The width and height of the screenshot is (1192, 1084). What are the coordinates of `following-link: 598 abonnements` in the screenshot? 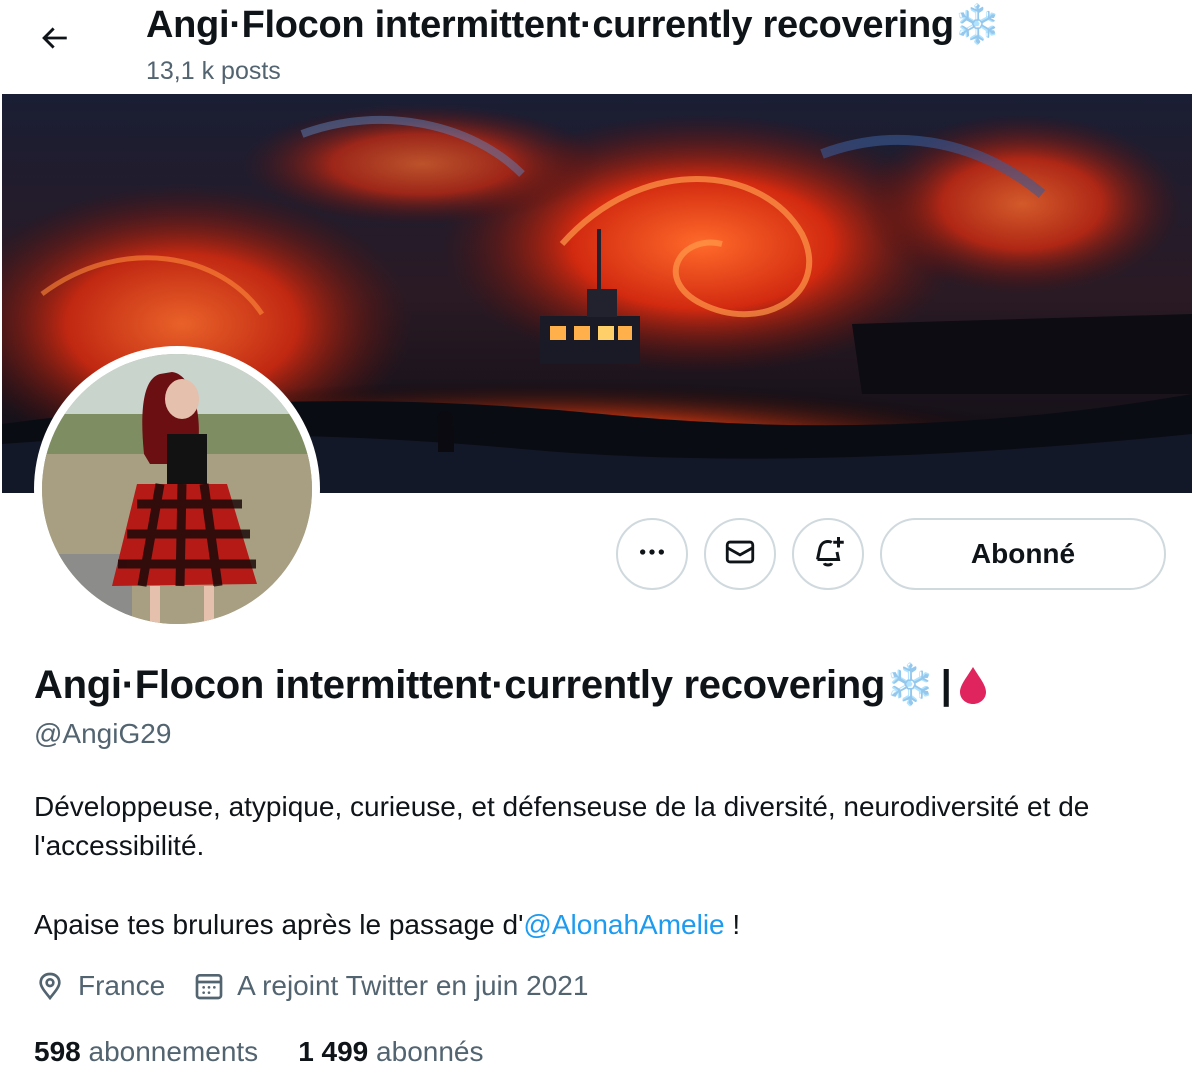 It's located at (146, 1052).